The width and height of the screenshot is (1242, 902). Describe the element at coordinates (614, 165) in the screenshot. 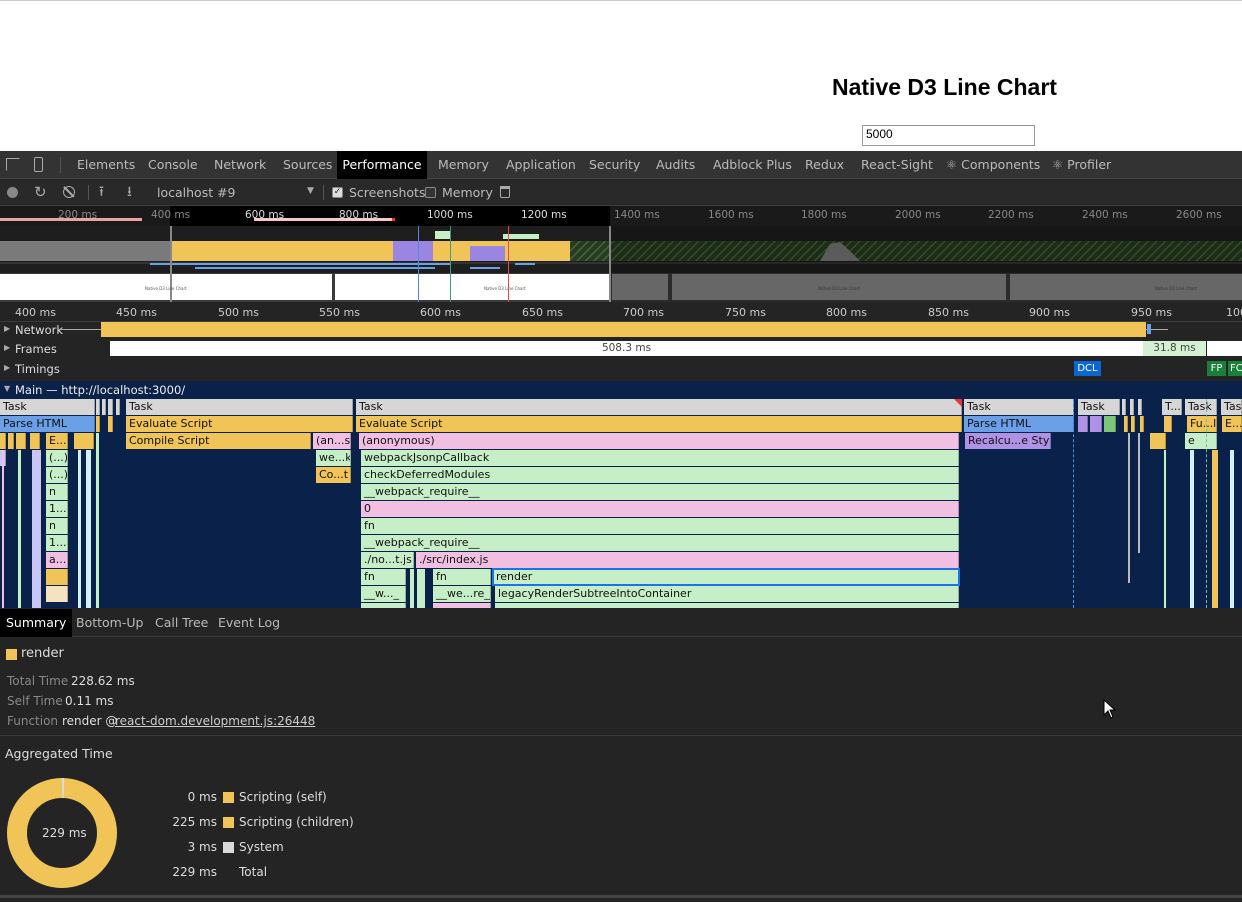

I see `tab-security: Security` at that location.